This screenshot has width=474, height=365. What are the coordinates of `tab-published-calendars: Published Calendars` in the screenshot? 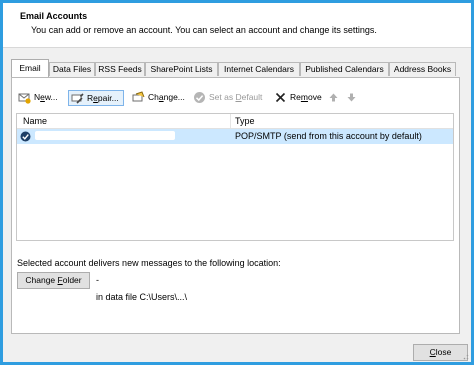 It's located at (344, 69).